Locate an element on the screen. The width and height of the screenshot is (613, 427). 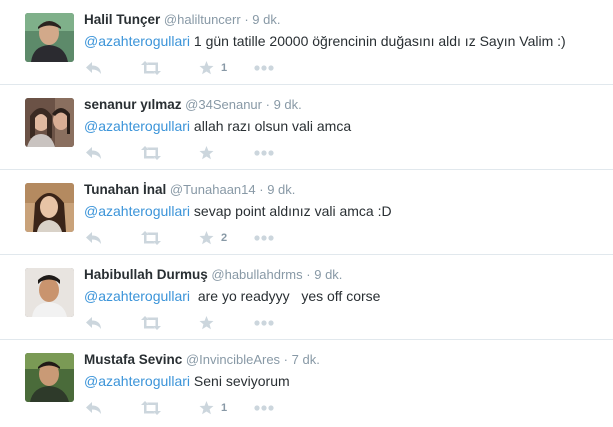
tweet-header: Mustafa Sevinc @InvincibleAres · 7 dk. is located at coordinates (202, 360).